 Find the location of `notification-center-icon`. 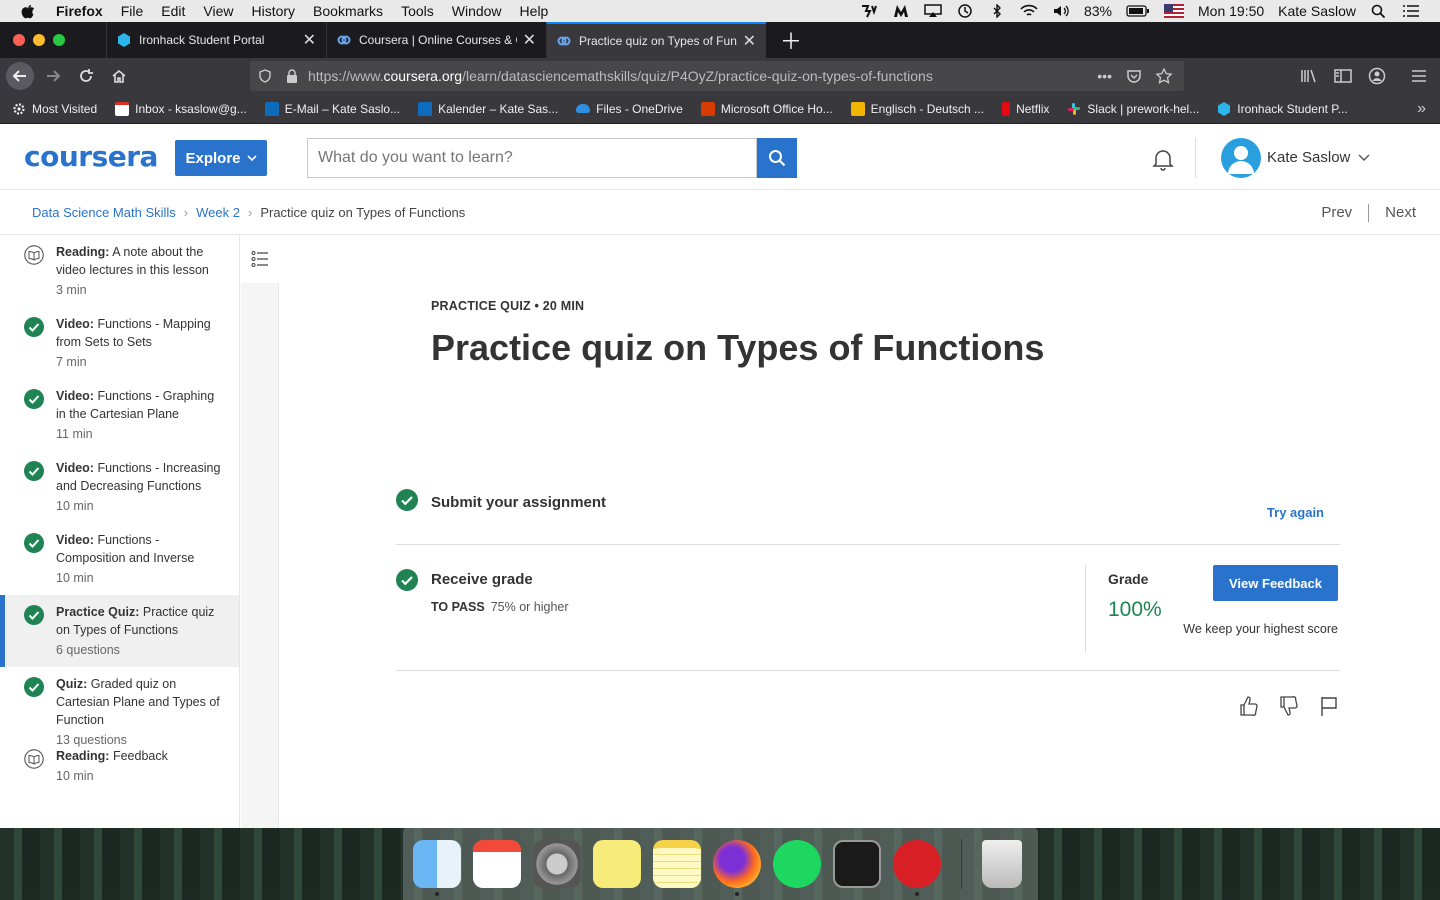

notification-center-icon is located at coordinates (1411, 11).